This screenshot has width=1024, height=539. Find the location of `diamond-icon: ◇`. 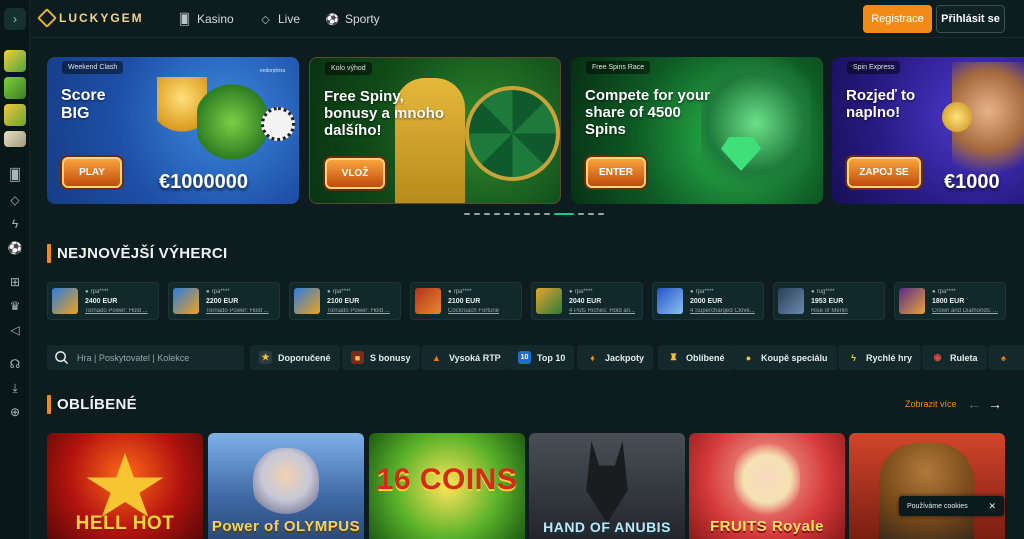

diamond-icon: ◇ is located at coordinates (15, 200).